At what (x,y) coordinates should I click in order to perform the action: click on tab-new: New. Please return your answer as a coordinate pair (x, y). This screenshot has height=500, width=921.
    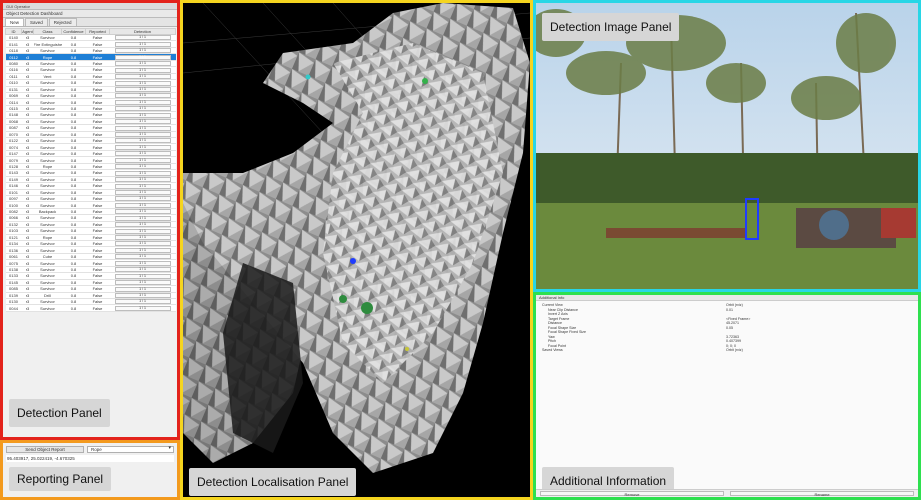
    Looking at the image, I should click on (15, 22).